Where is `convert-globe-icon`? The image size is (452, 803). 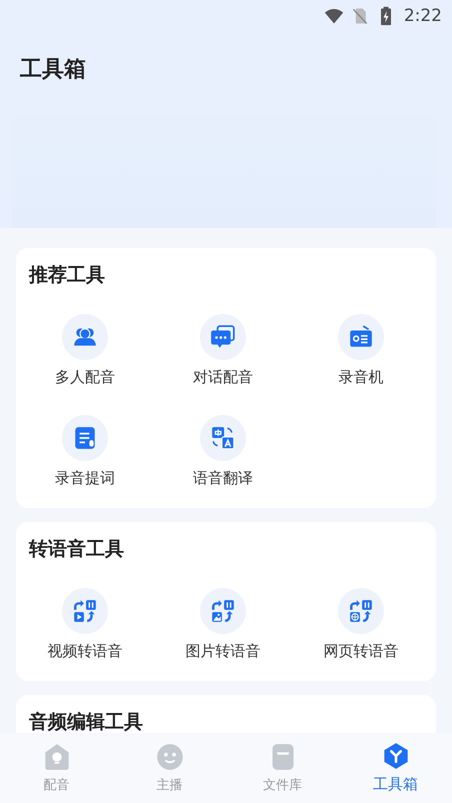 convert-globe-icon is located at coordinates (361, 611).